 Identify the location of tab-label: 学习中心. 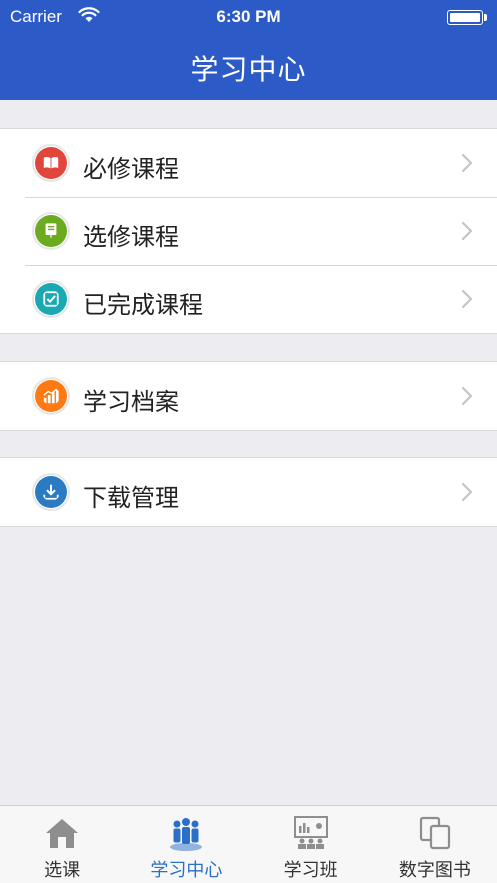
(186, 870).